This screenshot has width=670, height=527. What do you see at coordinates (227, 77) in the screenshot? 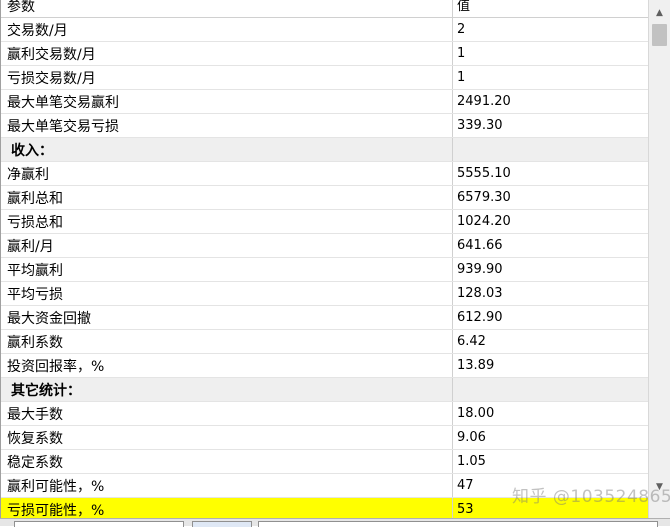
I see `param-name: 亏损交易数/月` at bounding box center [227, 77].